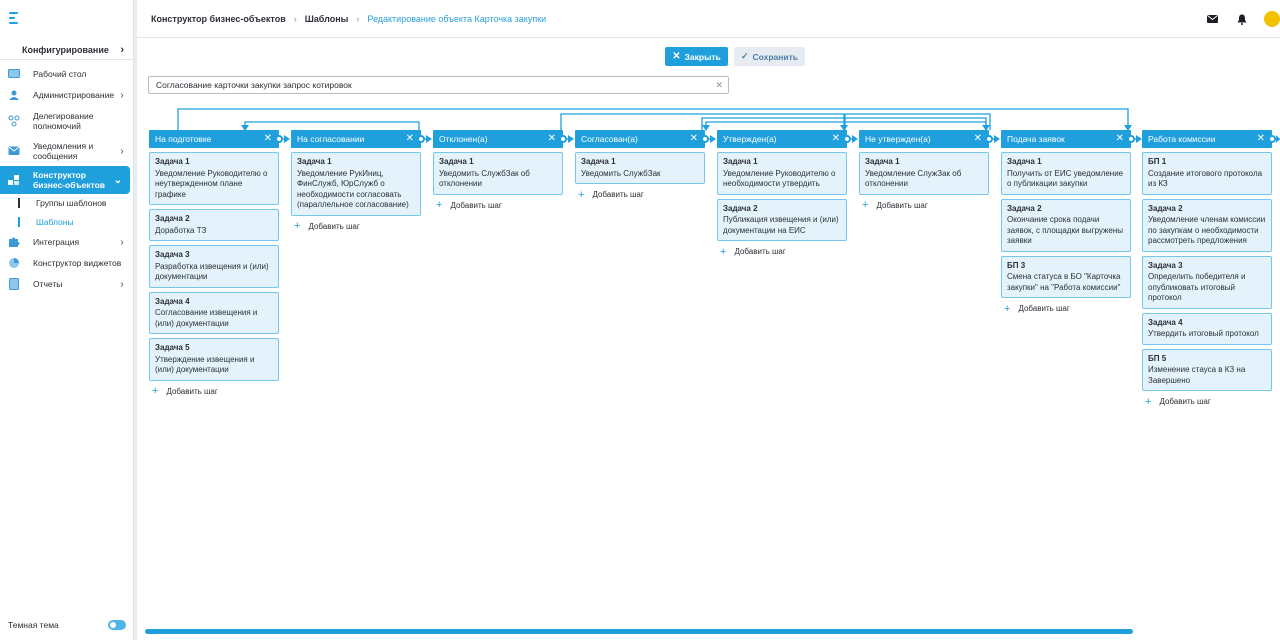  I want to click on breadcrumb-current: Редактирование объекта Карточка закупки, so click(457, 18).